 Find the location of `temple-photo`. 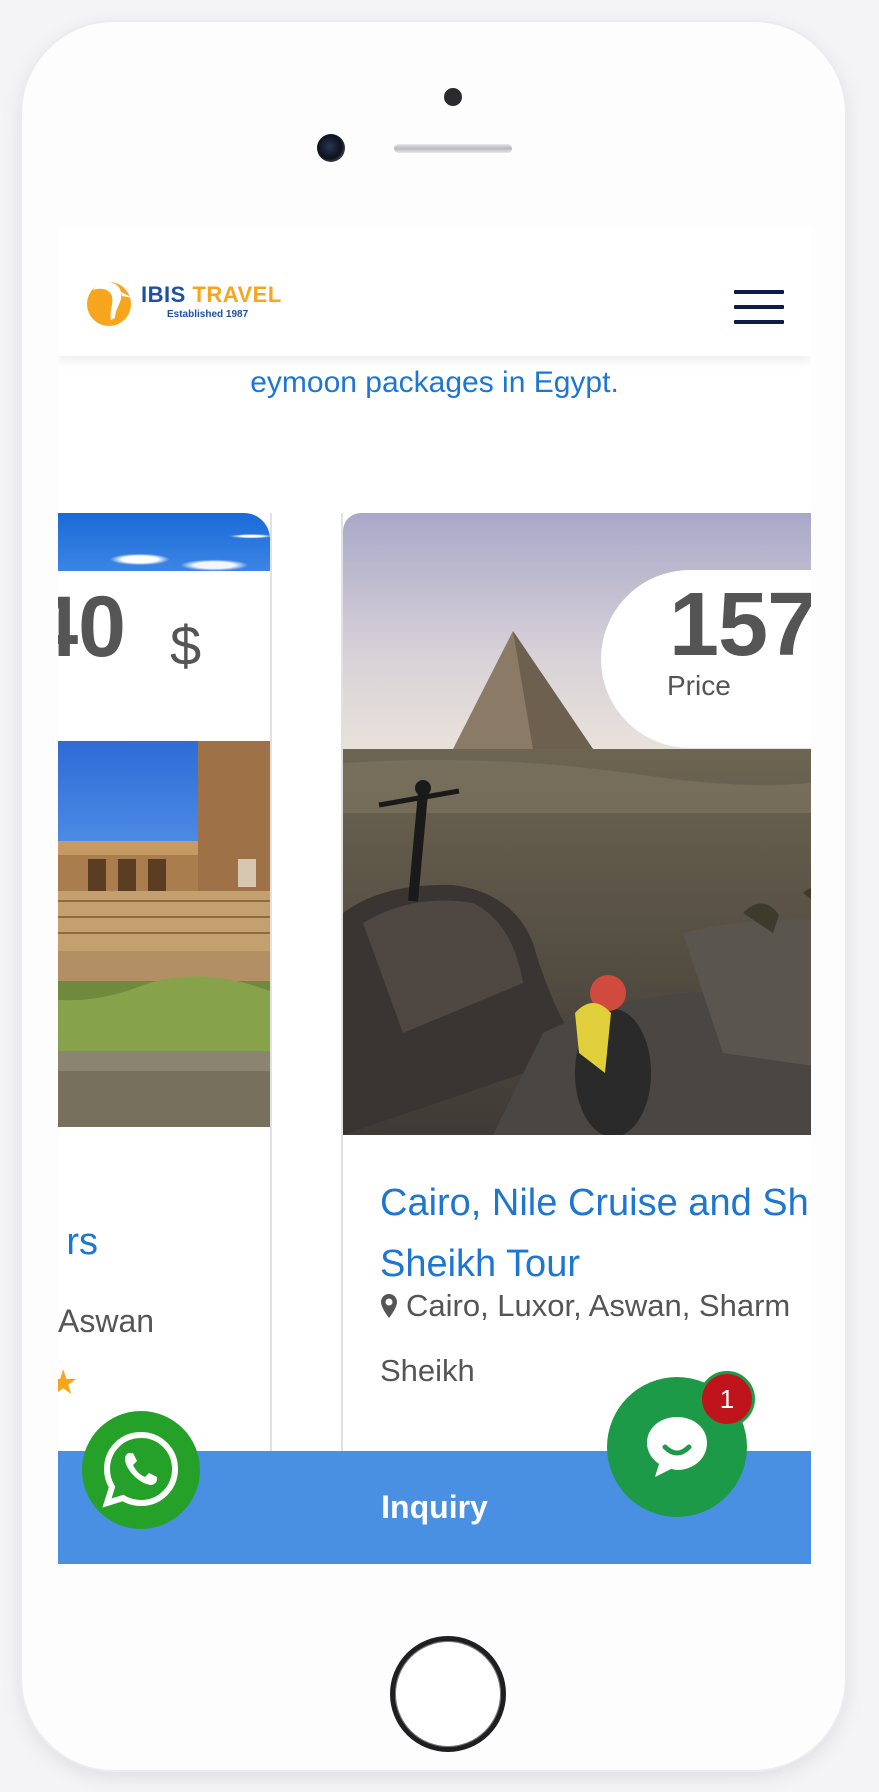

temple-photo is located at coordinates (164, 934).